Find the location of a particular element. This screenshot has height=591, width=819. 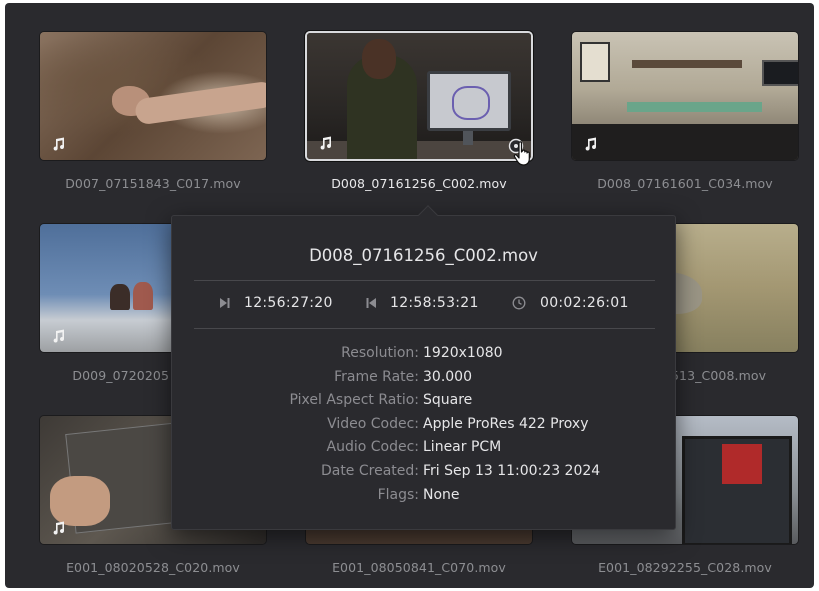

clip-name: E001_08292255_C028.mov is located at coordinates (685, 567).